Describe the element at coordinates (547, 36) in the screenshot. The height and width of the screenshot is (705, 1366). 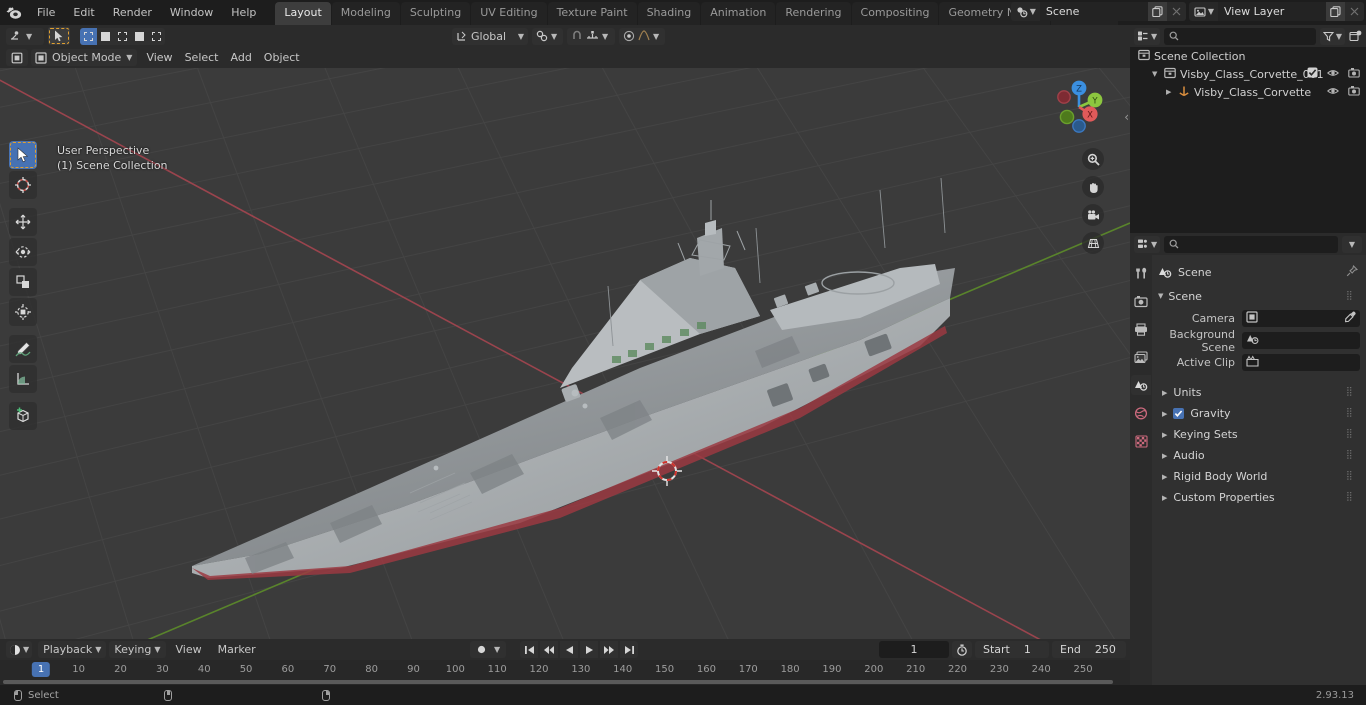
I see `snap-pivot-dropdown: ▼` at that location.